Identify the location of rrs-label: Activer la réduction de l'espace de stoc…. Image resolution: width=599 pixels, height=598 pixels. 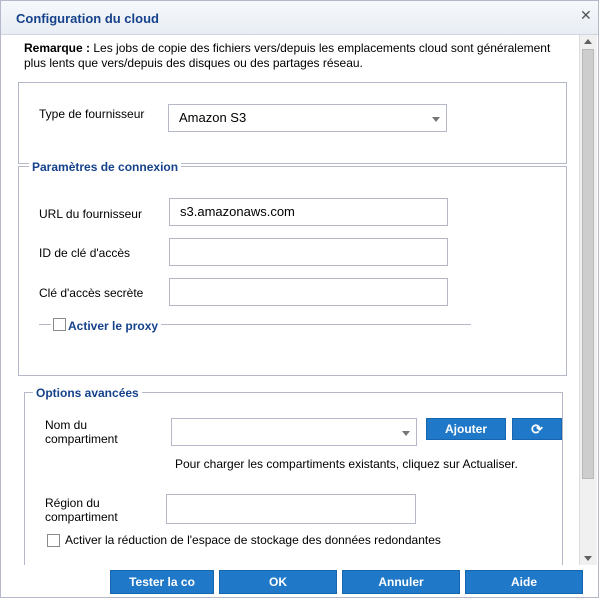
(253, 540).